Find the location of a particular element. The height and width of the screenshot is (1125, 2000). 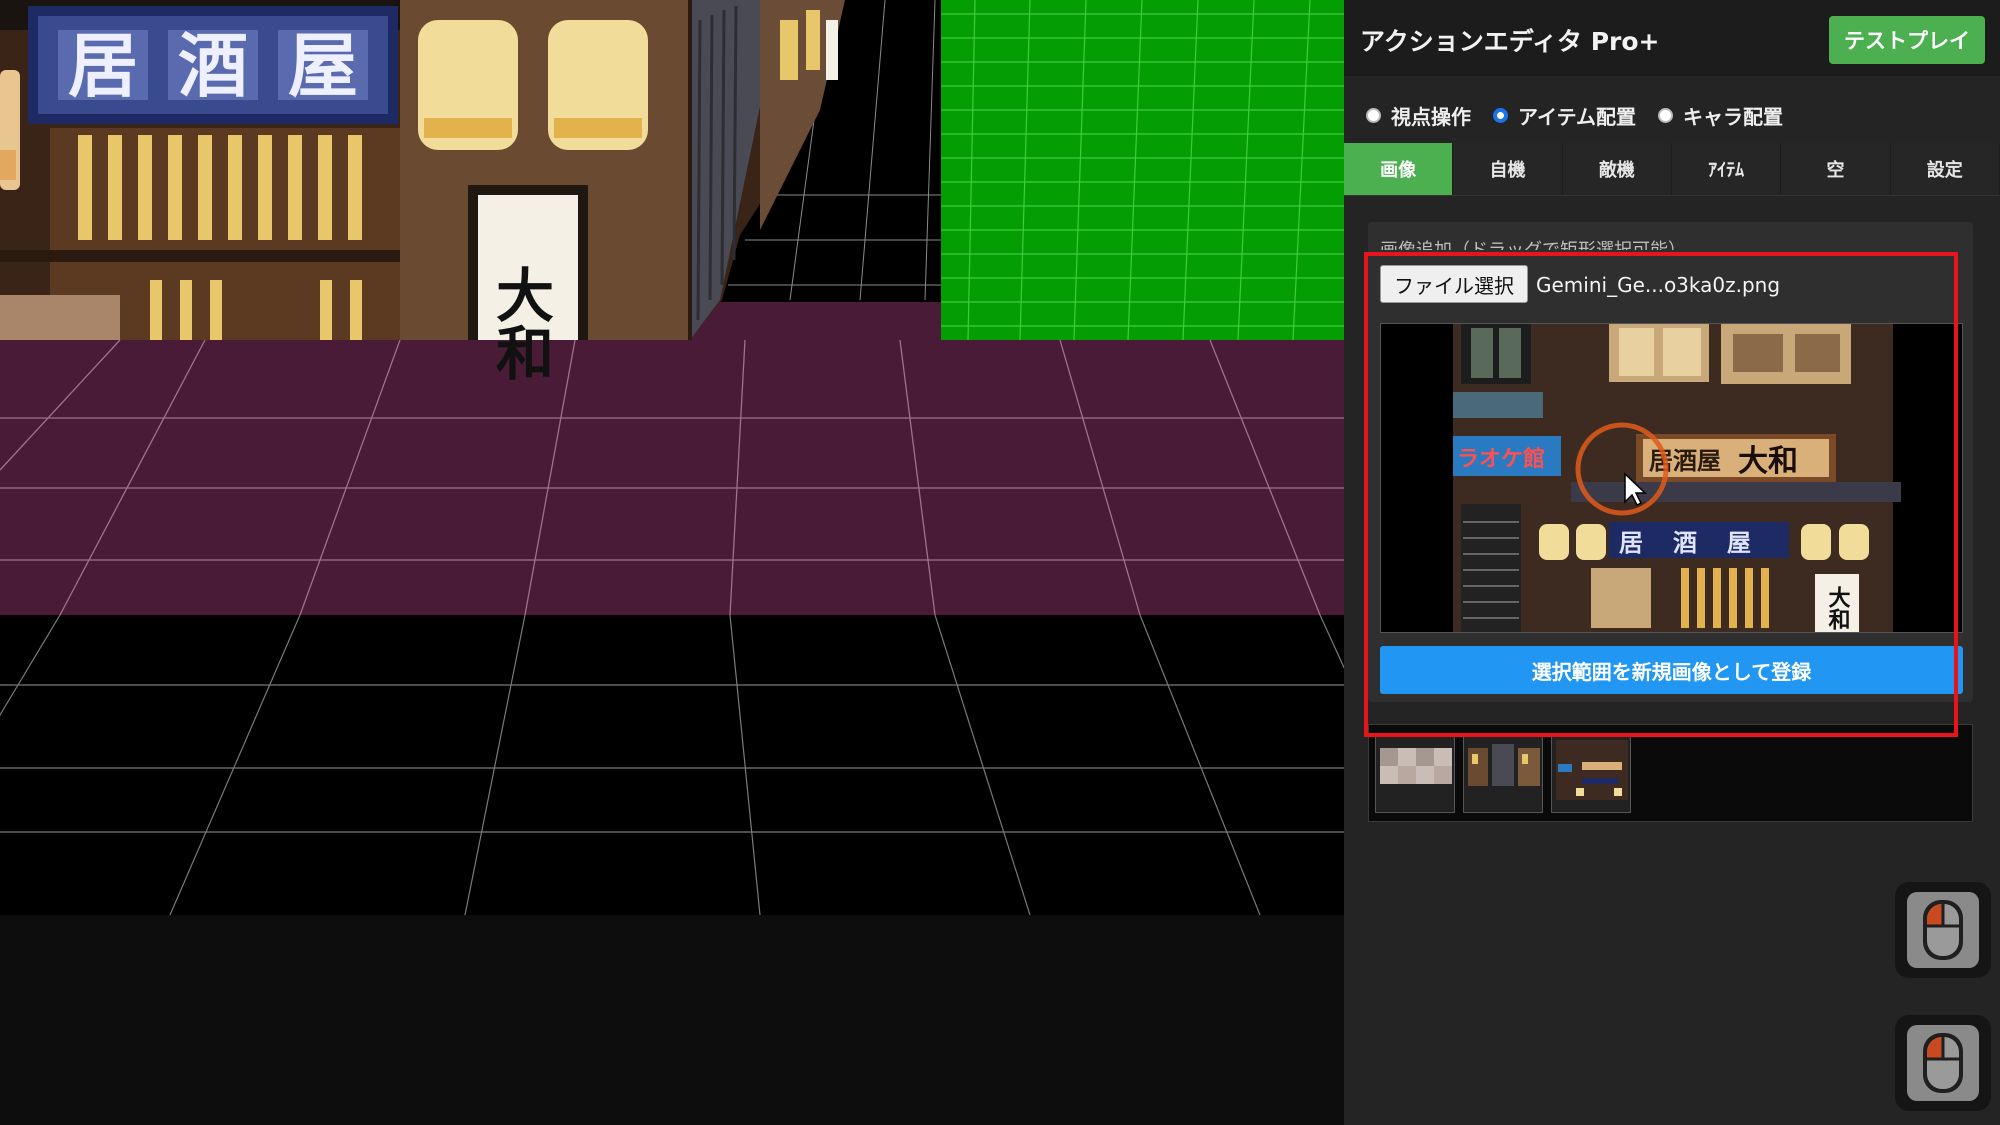

viewport-lantern-sign: 大和 is located at coordinates (520, 323).